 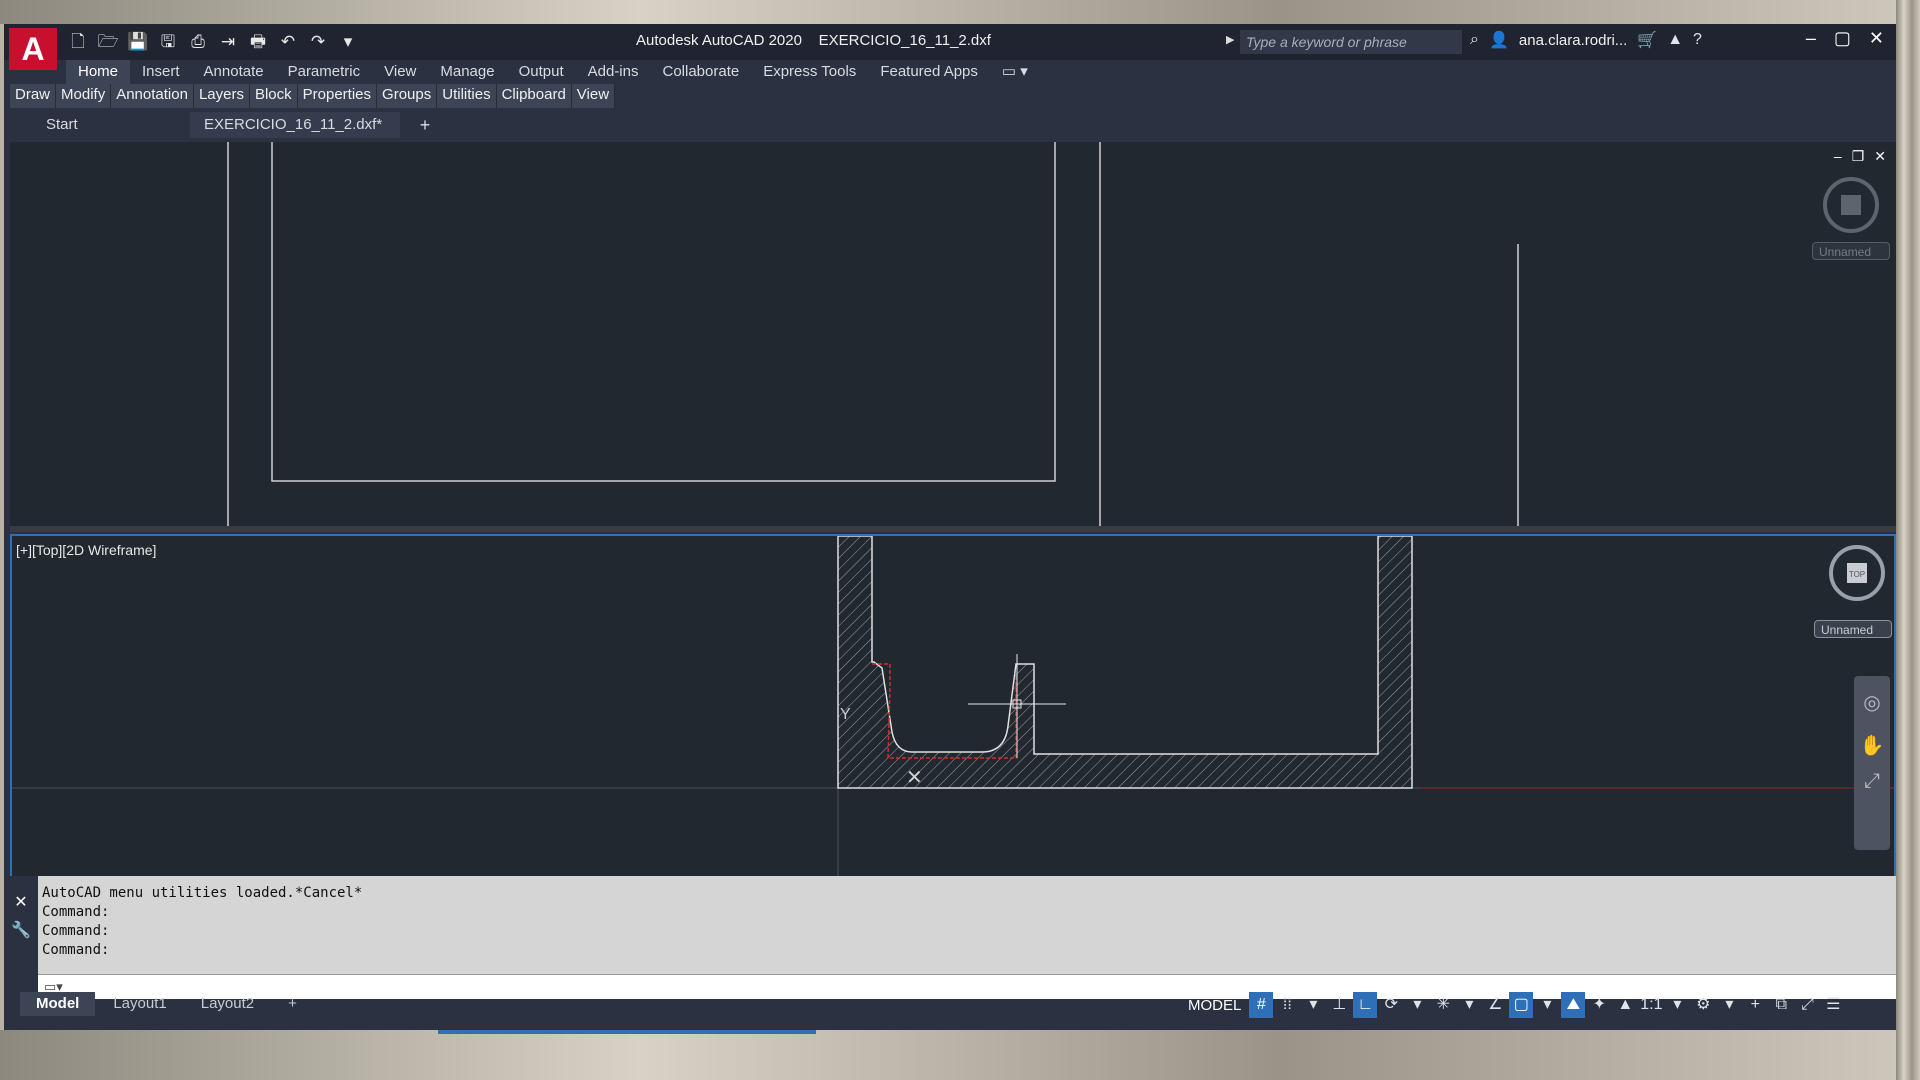 I want to click on tab-insert: Insert, so click(x=161, y=72).